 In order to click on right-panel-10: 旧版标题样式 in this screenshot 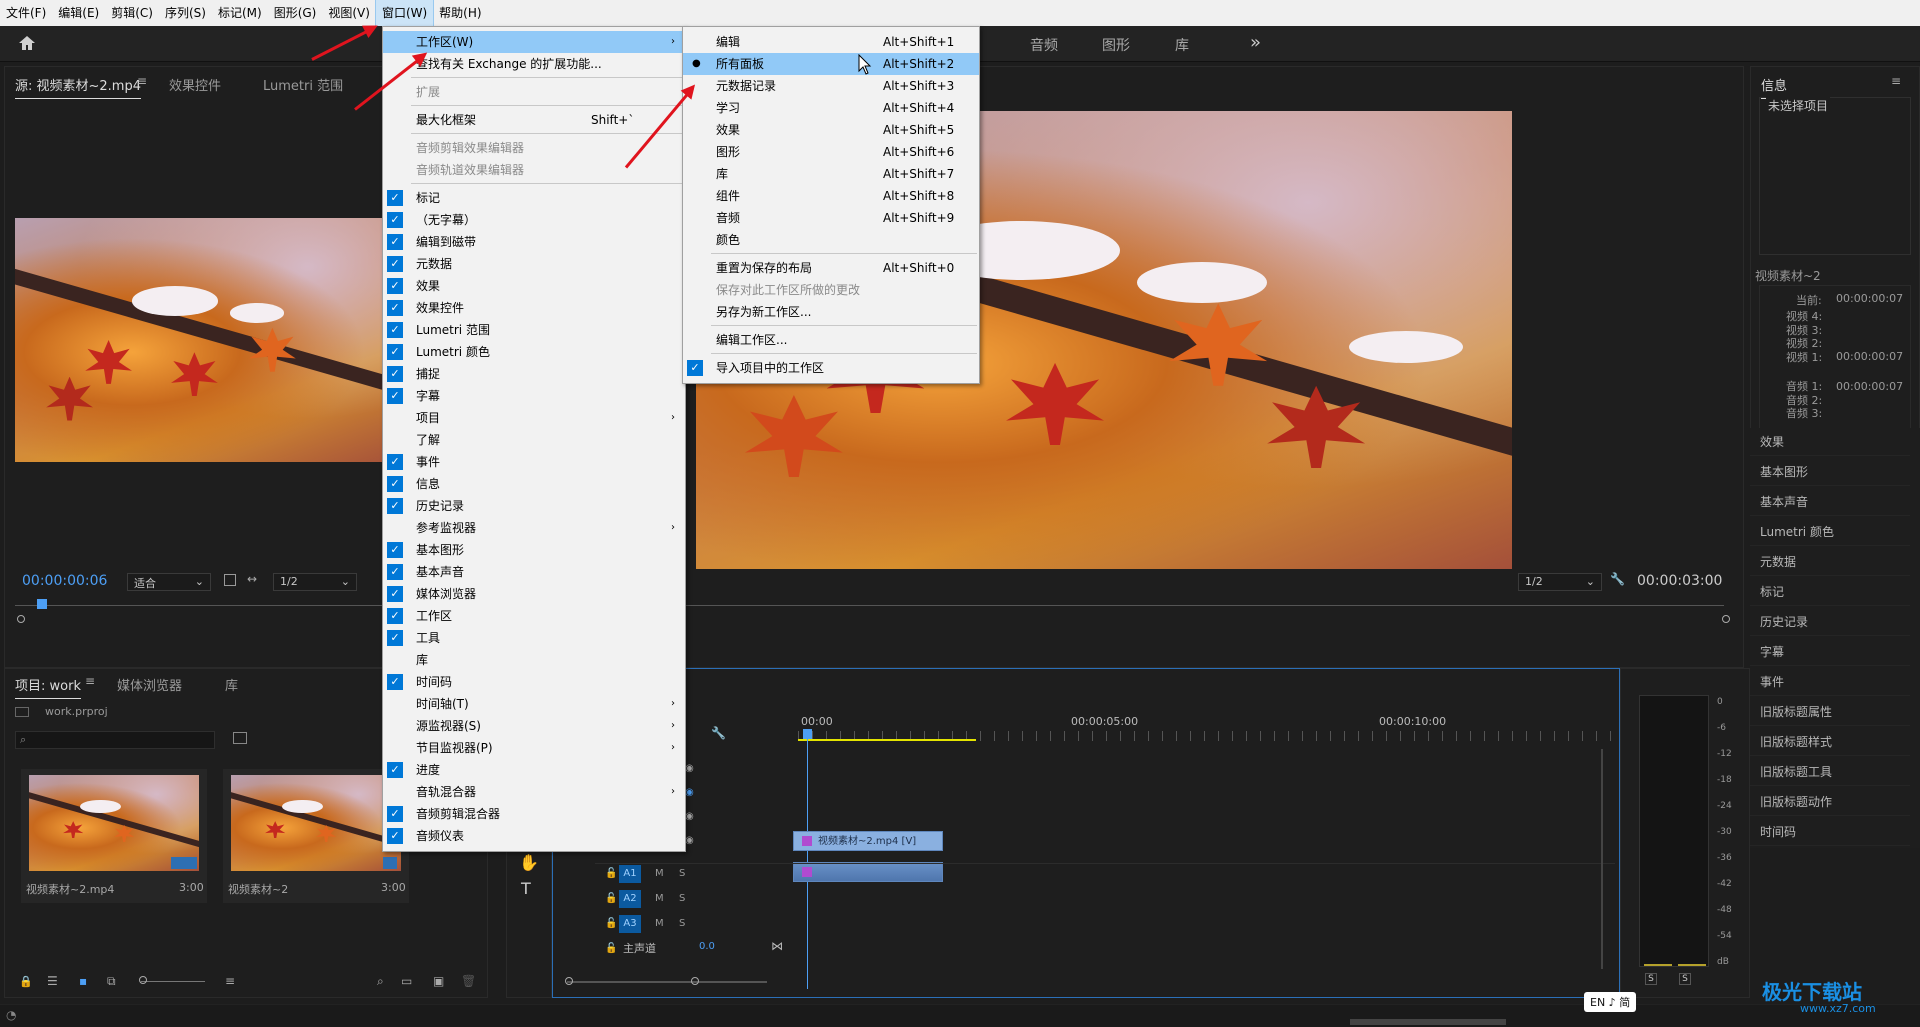, I will do `click(1830, 742)`.